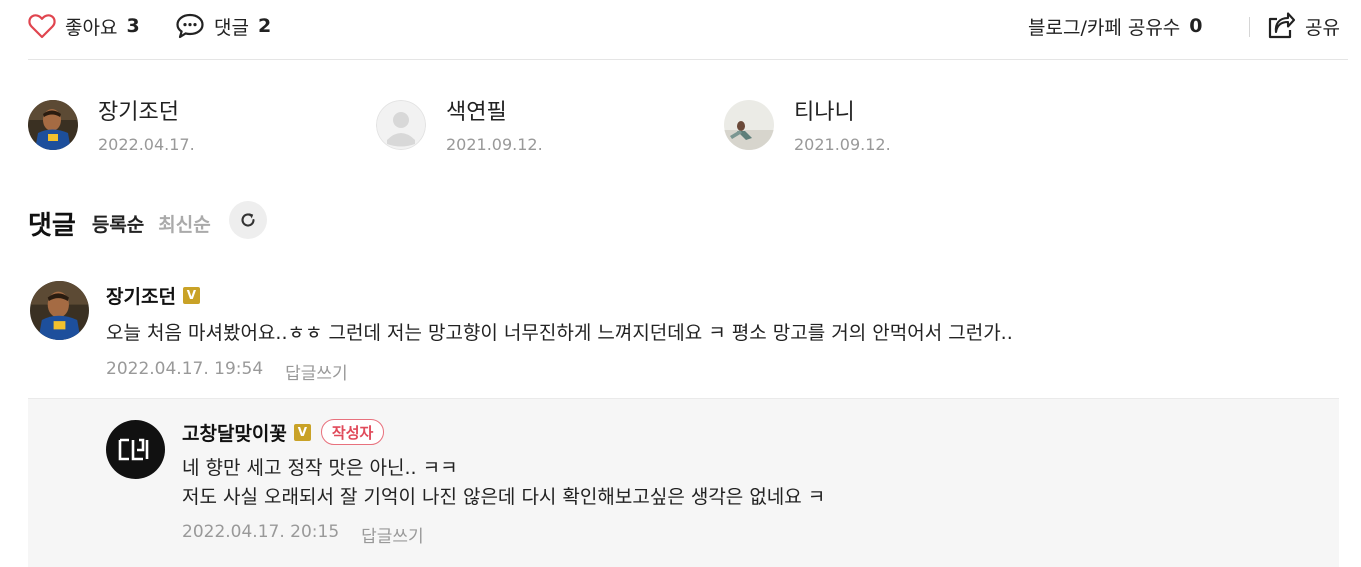  I want to click on share-icon, so click(1281, 26).